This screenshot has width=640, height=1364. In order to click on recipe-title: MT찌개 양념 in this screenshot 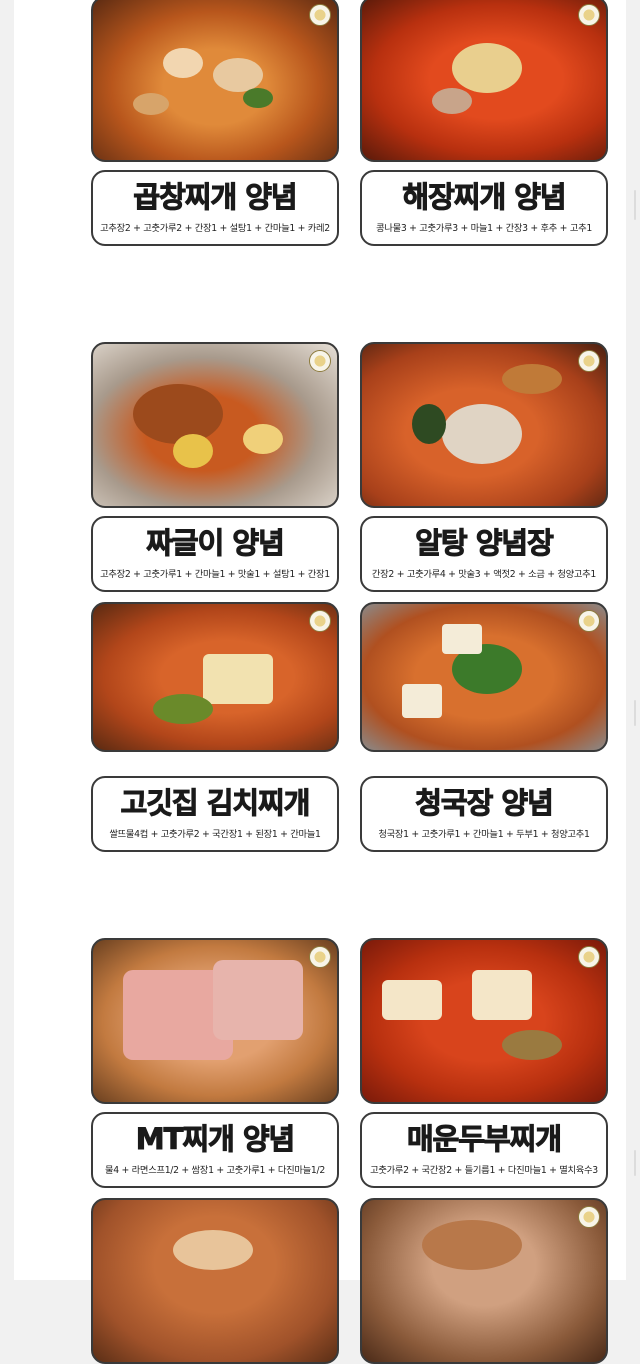, I will do `click(215, 1139)`.